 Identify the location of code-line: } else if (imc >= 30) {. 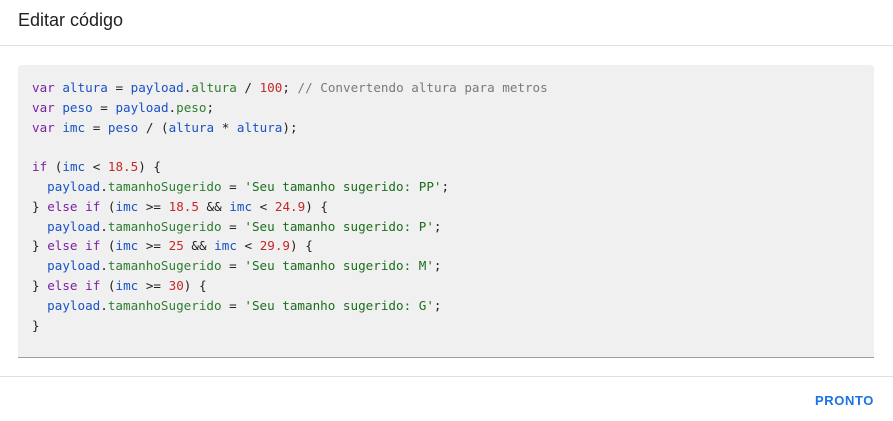
(119, 285).